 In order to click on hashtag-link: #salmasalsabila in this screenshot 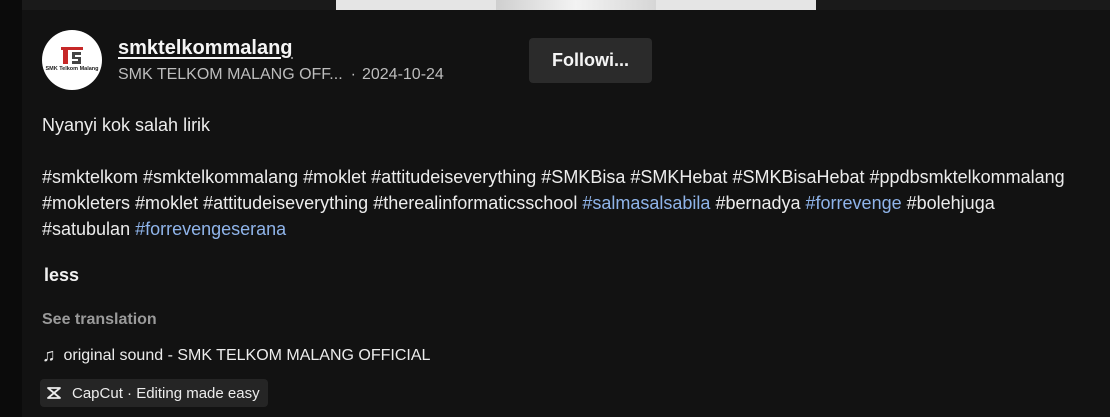, I will do `click(646, 203)`.